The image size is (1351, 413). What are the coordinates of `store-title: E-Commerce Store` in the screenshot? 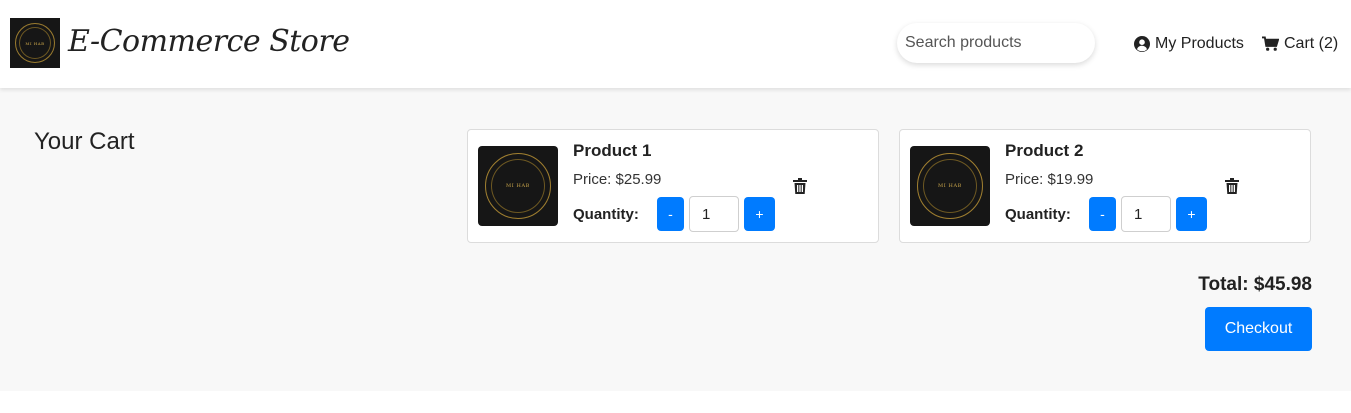 It's located at (209, 42).